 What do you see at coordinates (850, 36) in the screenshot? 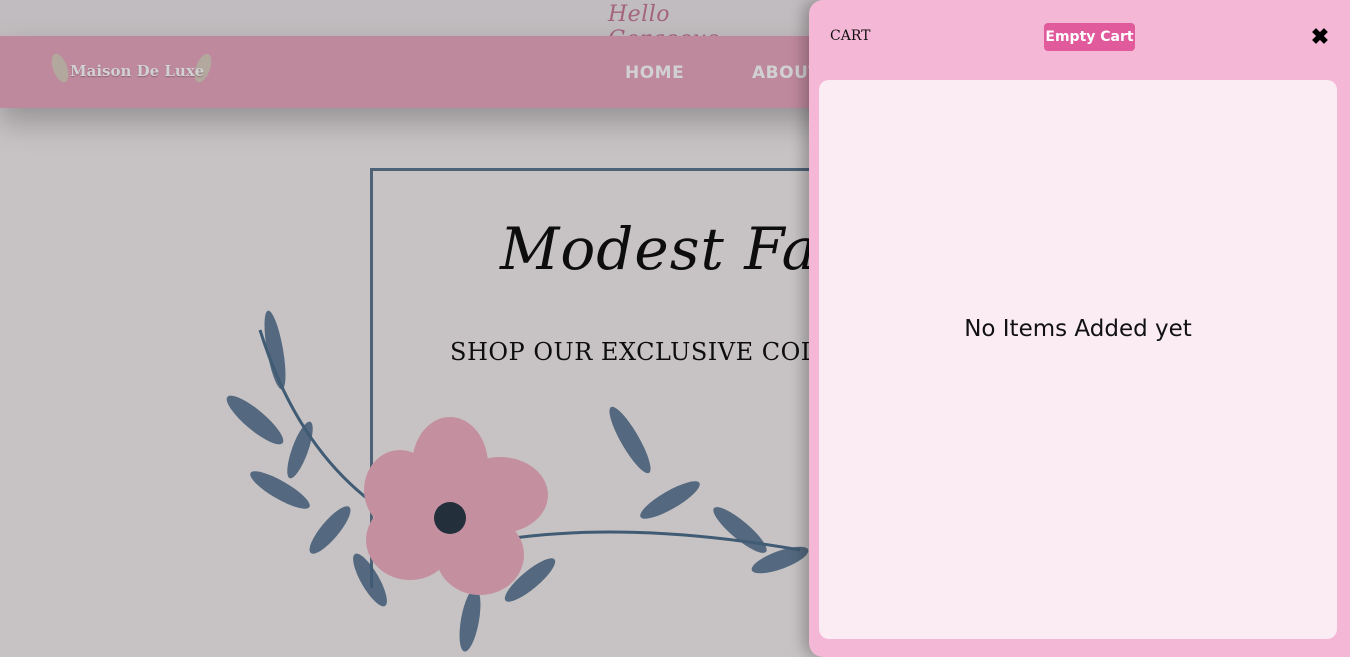
I see `cart-title: CART` at bounding box center [850, 36].